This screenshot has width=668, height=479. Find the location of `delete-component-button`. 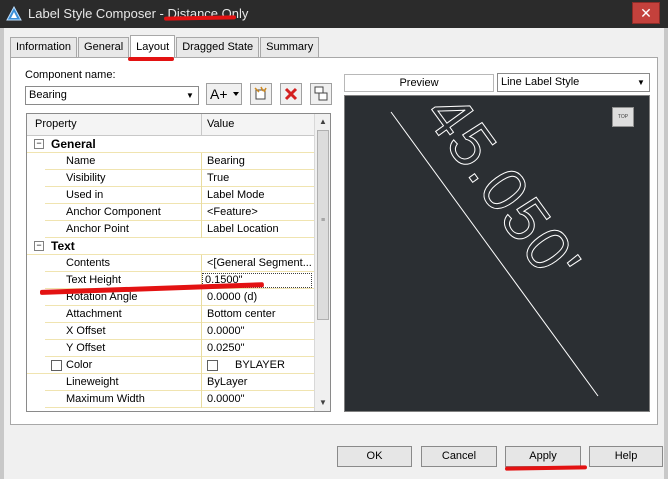

delete-component-button is located at coordinates (291, 94).